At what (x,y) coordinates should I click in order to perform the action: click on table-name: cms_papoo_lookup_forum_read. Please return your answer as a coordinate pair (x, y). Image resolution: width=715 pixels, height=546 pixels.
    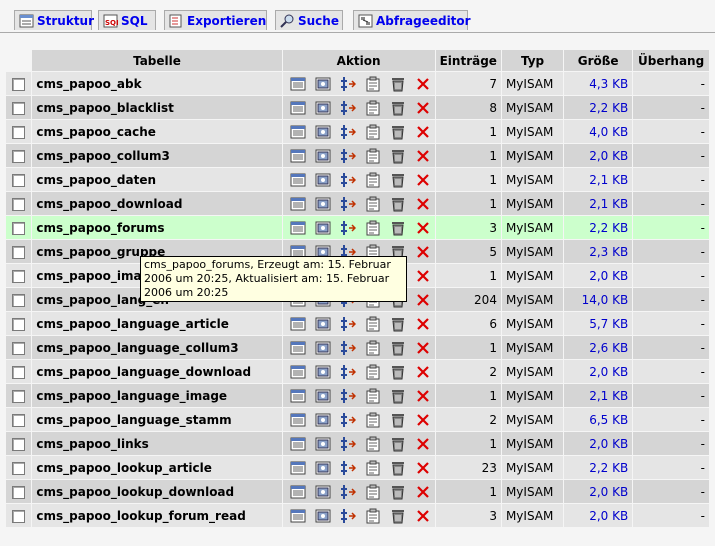
    Looking at the image, I should click on (157, 515).